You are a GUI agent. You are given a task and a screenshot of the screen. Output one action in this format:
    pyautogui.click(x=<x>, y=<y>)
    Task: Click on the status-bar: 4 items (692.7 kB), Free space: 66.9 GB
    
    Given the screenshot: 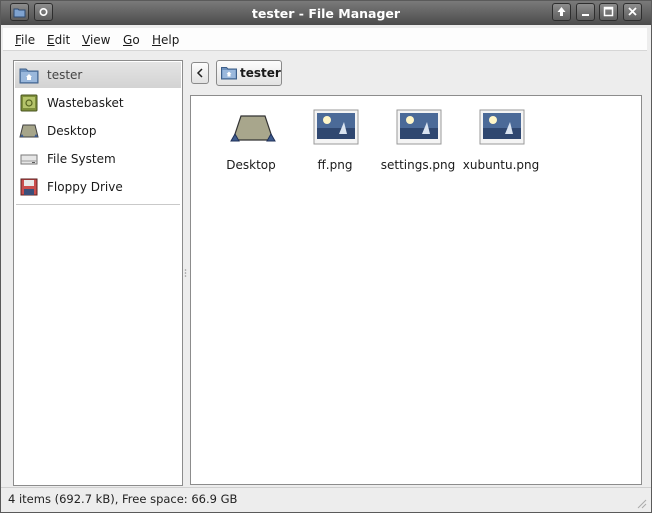 What is the action you would take?
    pyautogui.click(x=326, y=500)
    